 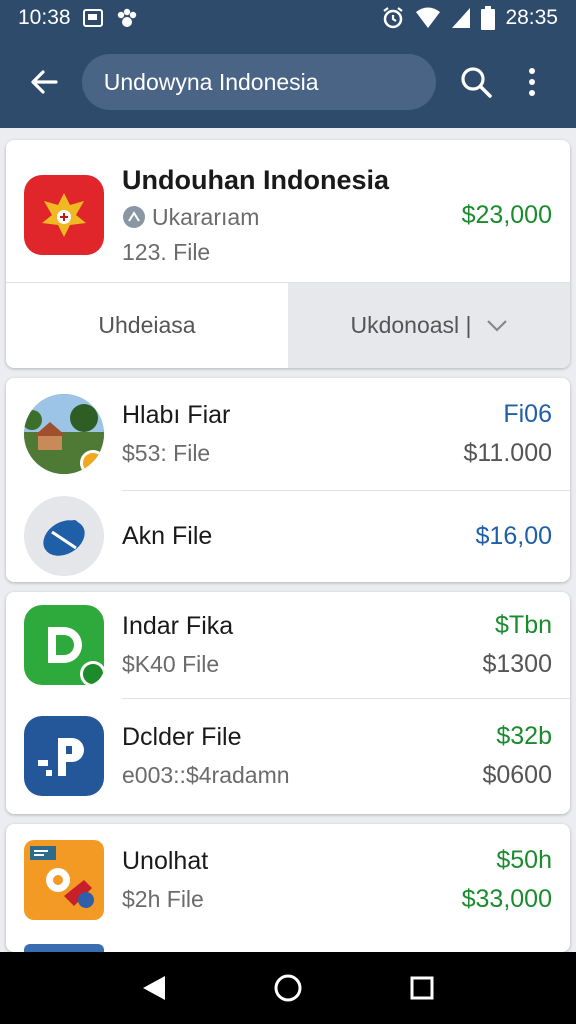 What do you see at coordinates (527, 414) in the screenshot?
I see `item-price-top: Fi06` at bounding box center [527, 414].